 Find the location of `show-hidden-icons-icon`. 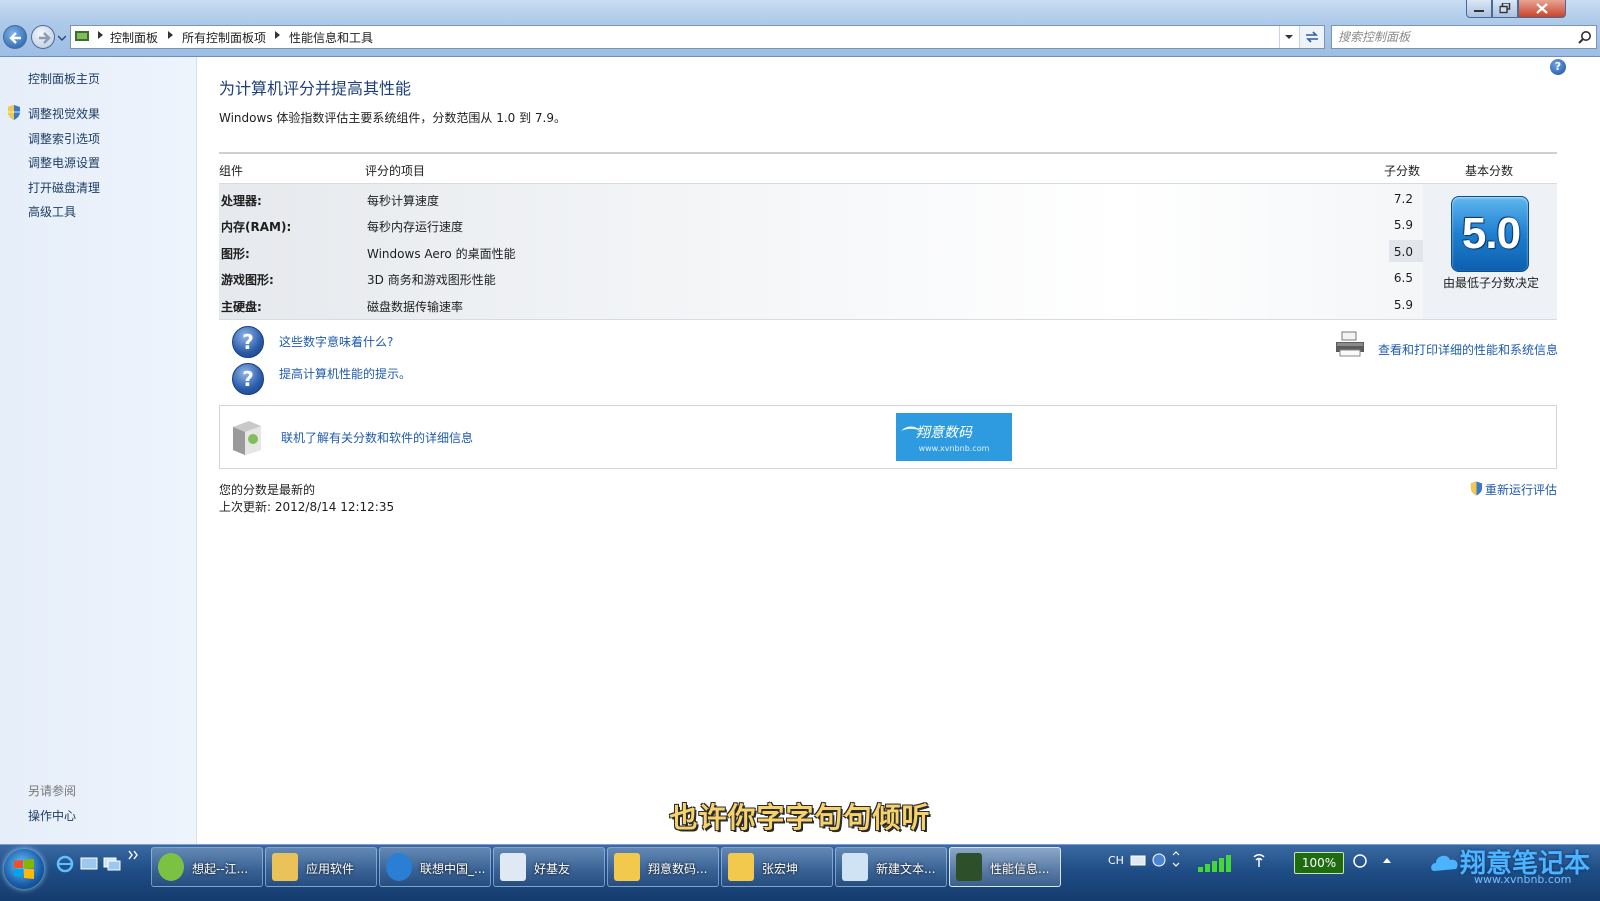

show-hidden-icons-icon is located at coordinates (1387, 860).